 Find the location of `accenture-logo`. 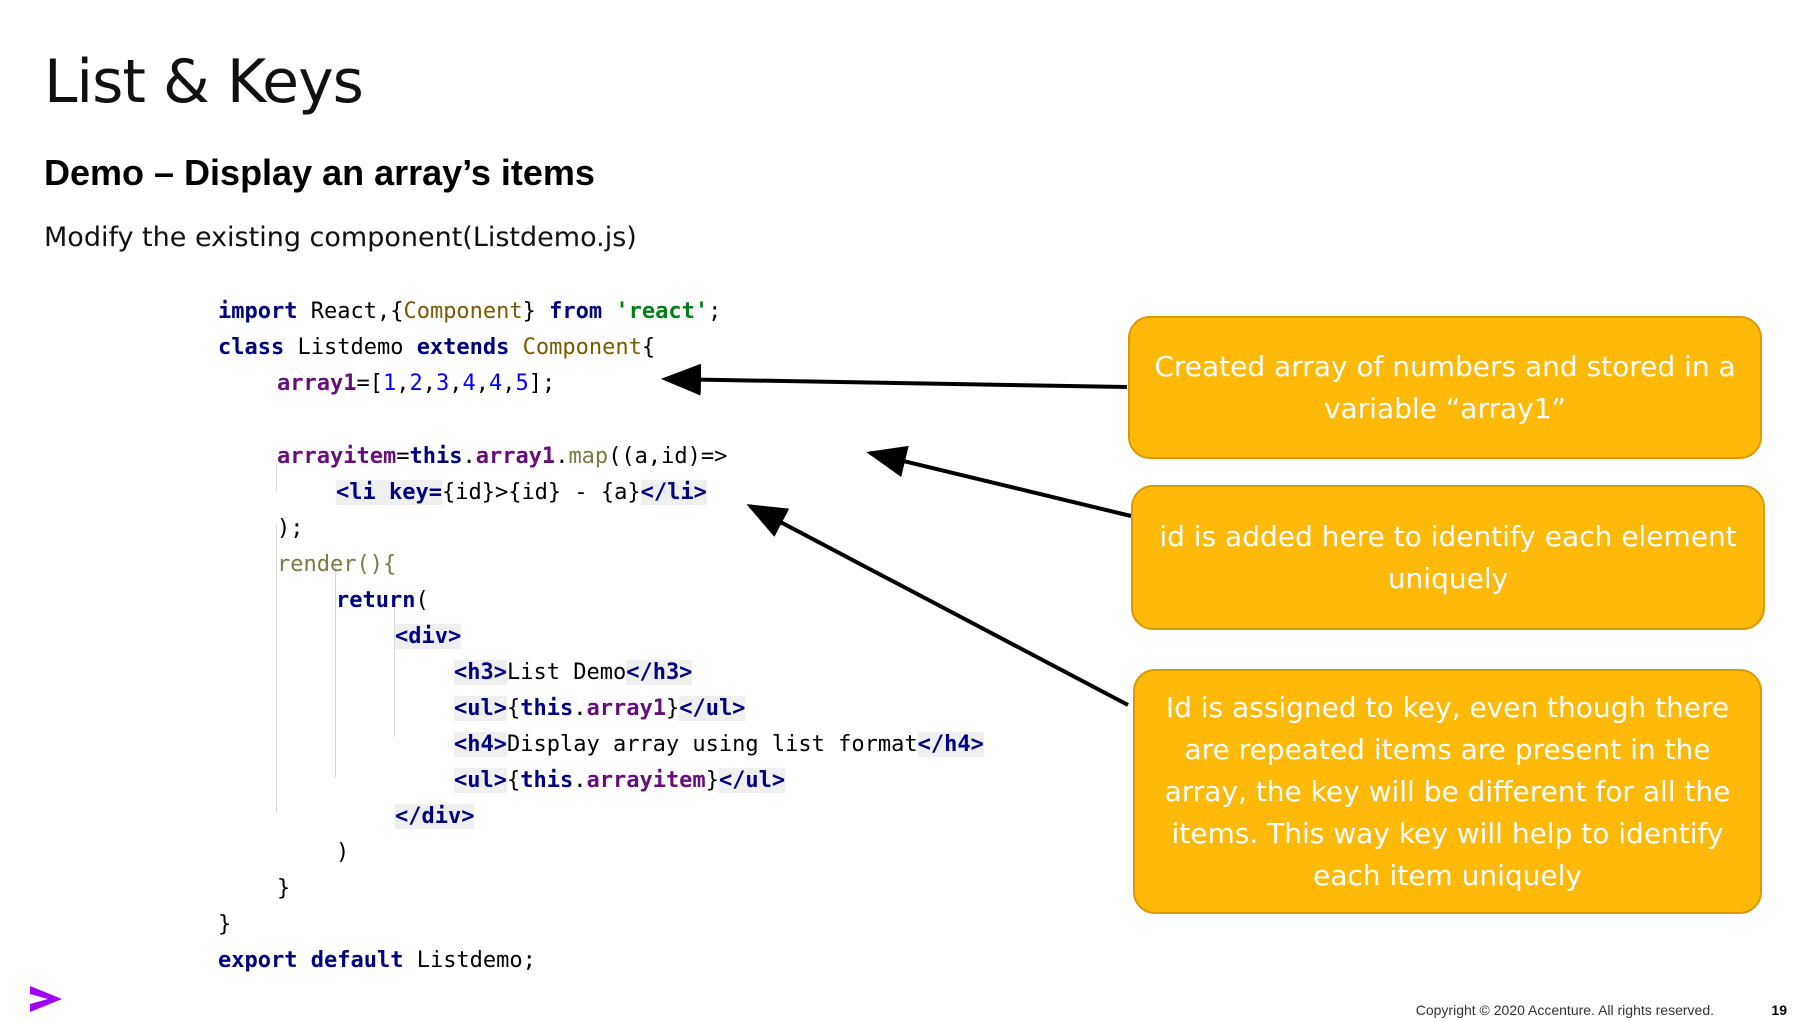

accenture-logo is located at coordinates (46, 1001).